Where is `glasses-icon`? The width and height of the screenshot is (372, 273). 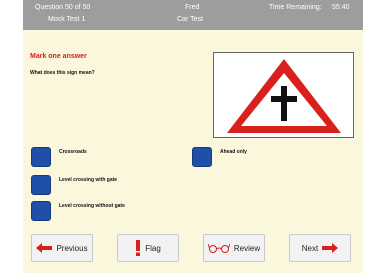 glasses-icon is located at coordinates (218, 248).